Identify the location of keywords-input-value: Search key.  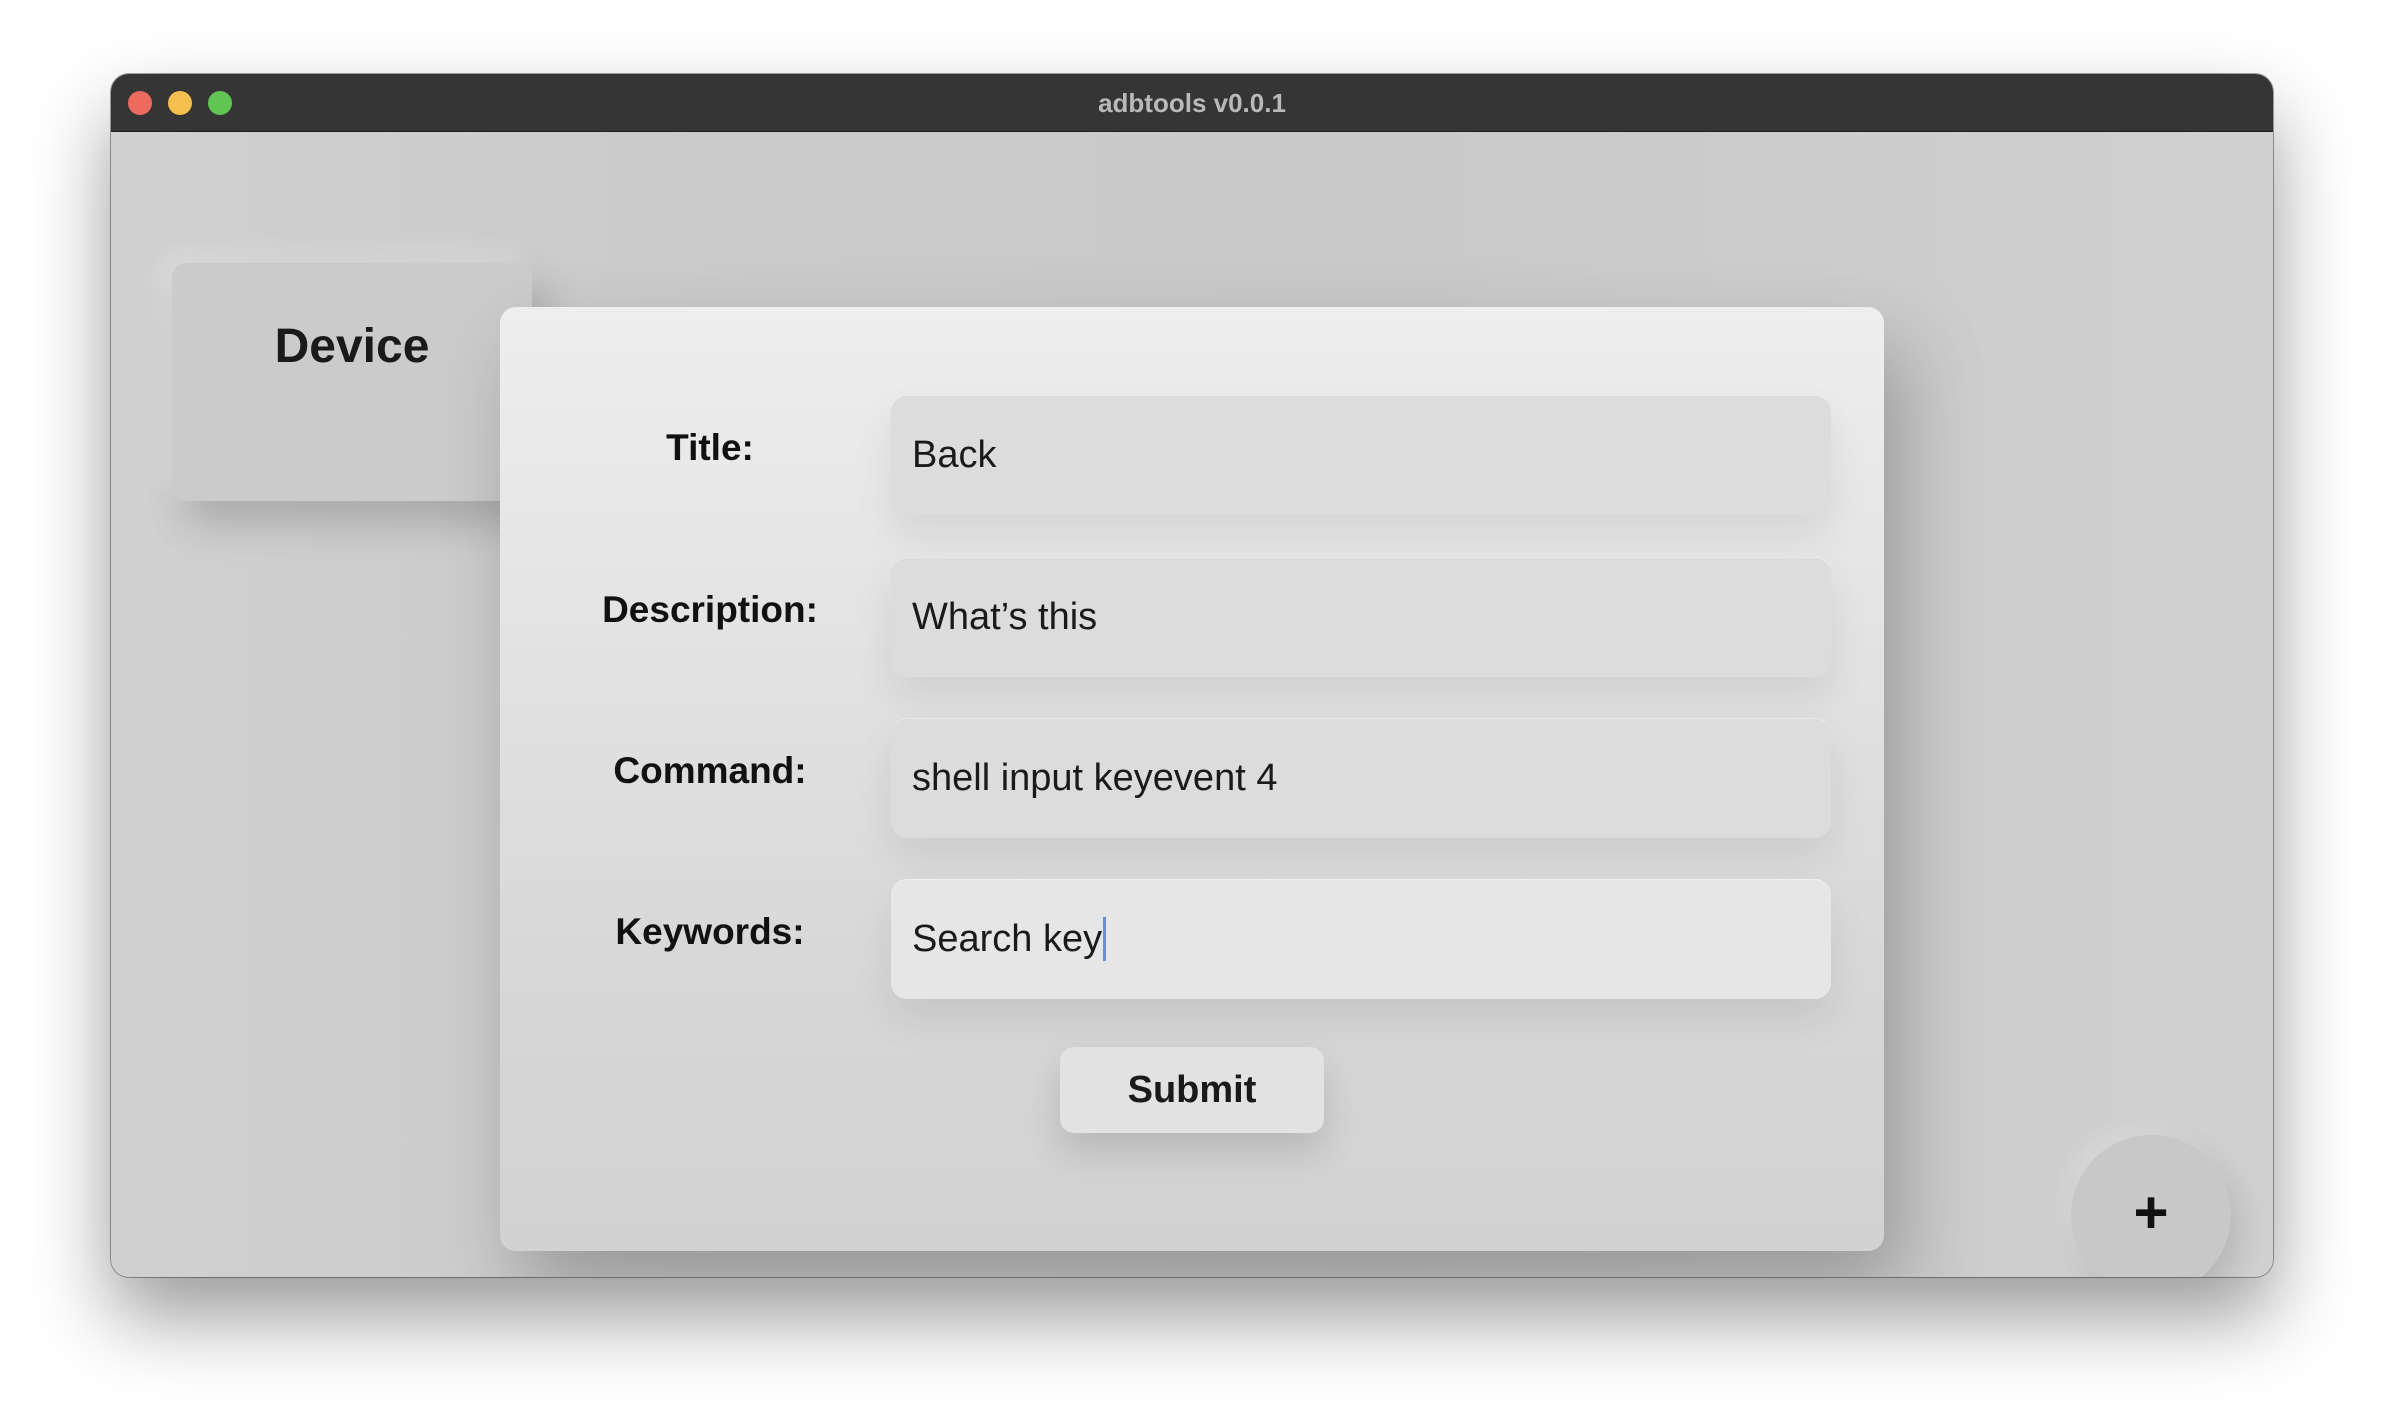
(1007, 939).